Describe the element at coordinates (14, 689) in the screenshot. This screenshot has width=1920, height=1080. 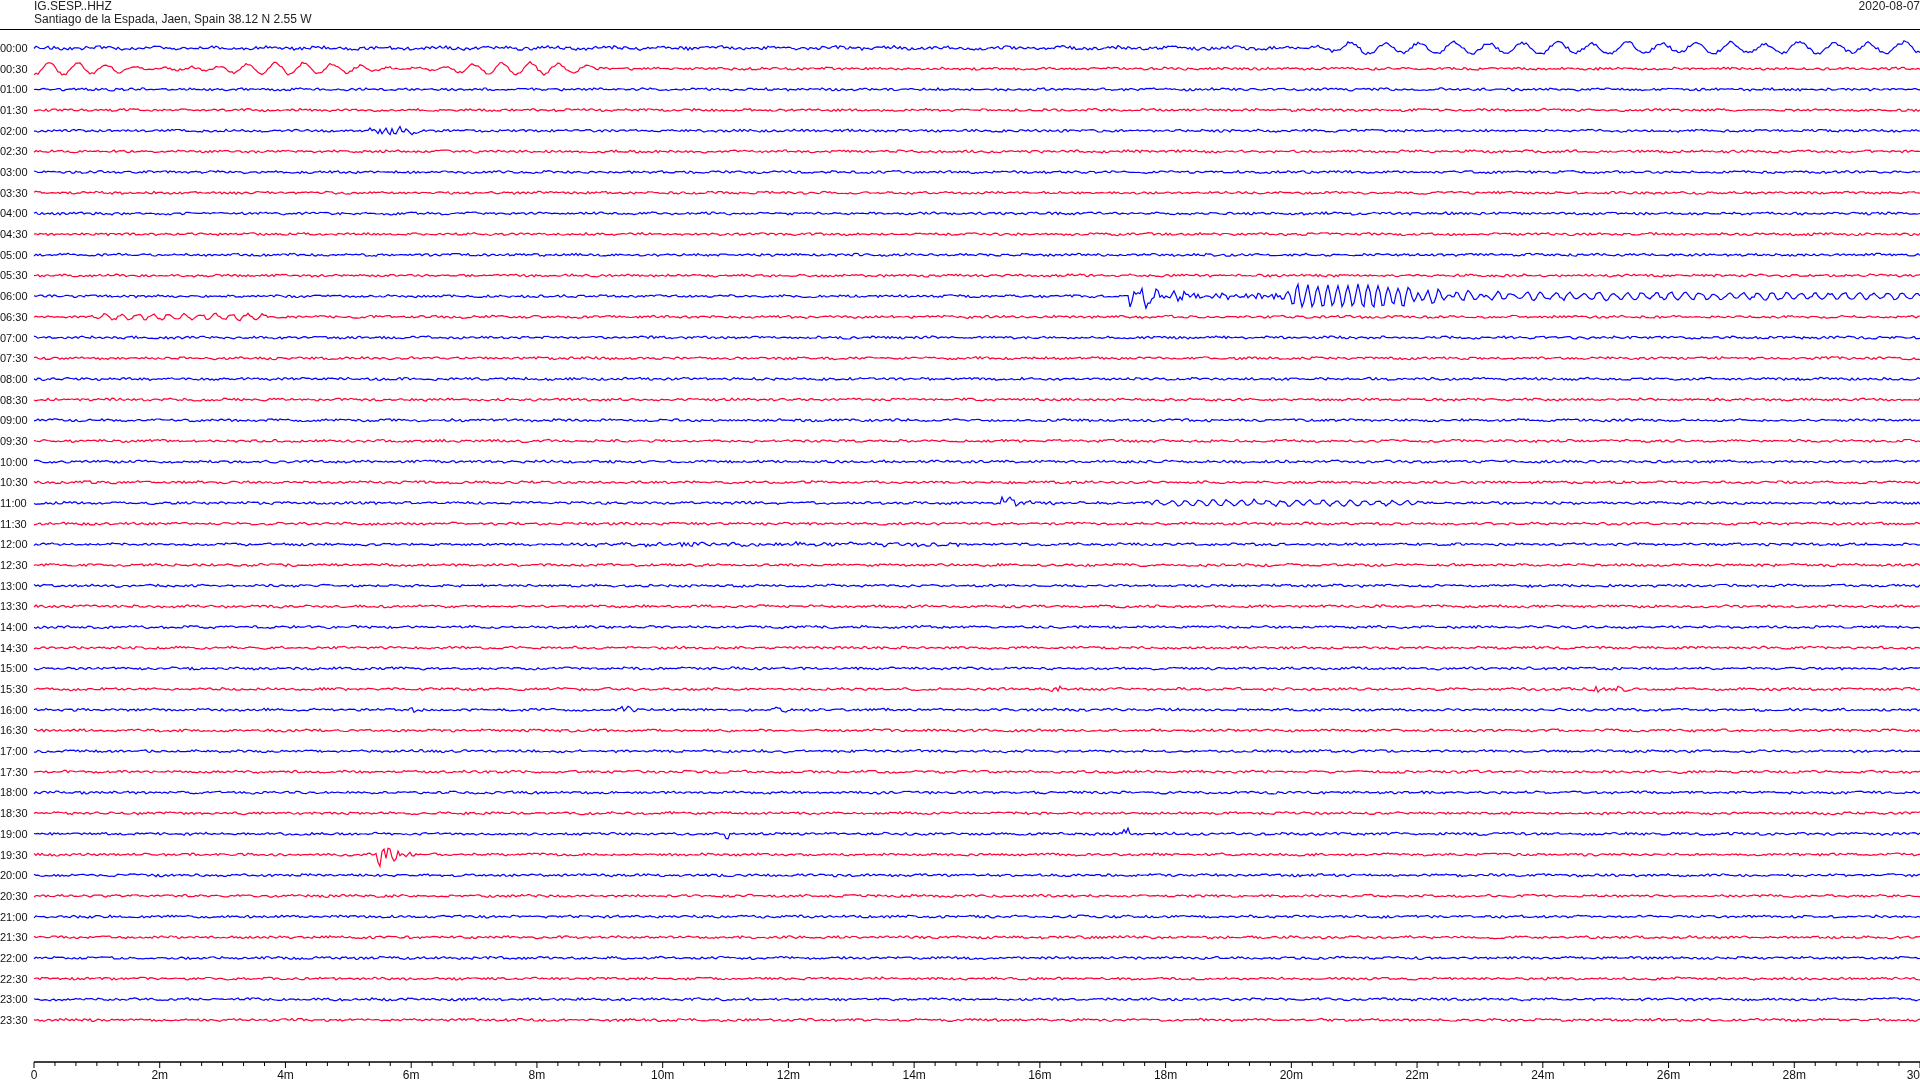
I see `time-label: 15:30` at that location.